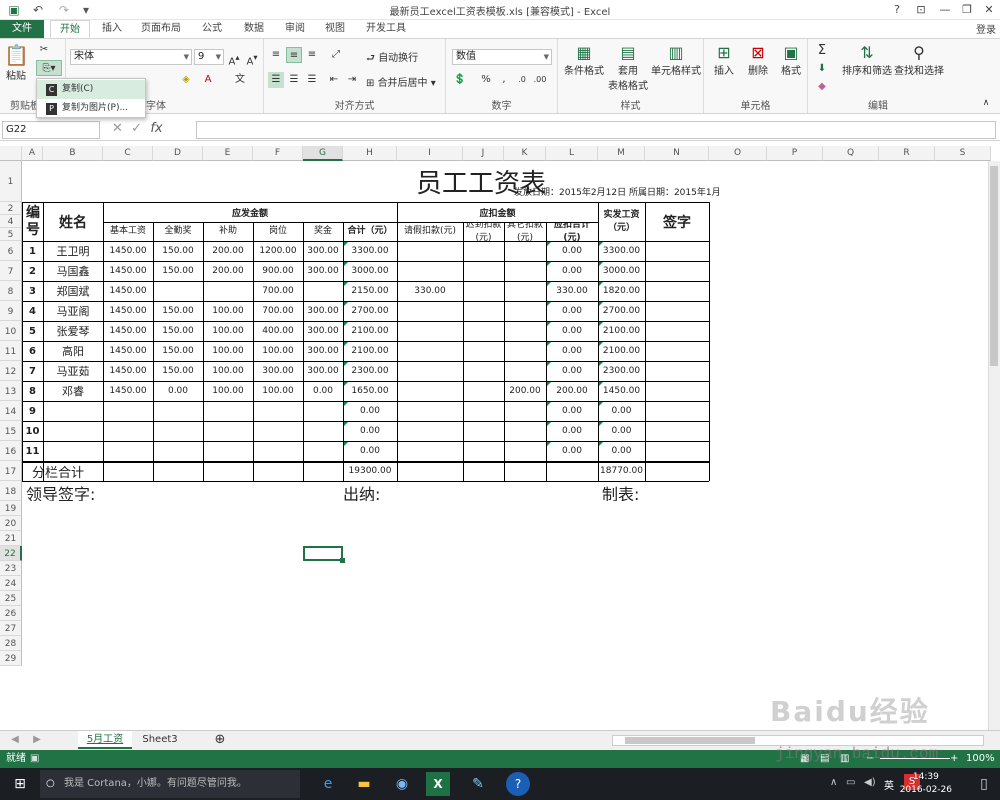 The image size is (1000, 800). I want to click on file-explorer-icon: ▬, so click(364, 784).